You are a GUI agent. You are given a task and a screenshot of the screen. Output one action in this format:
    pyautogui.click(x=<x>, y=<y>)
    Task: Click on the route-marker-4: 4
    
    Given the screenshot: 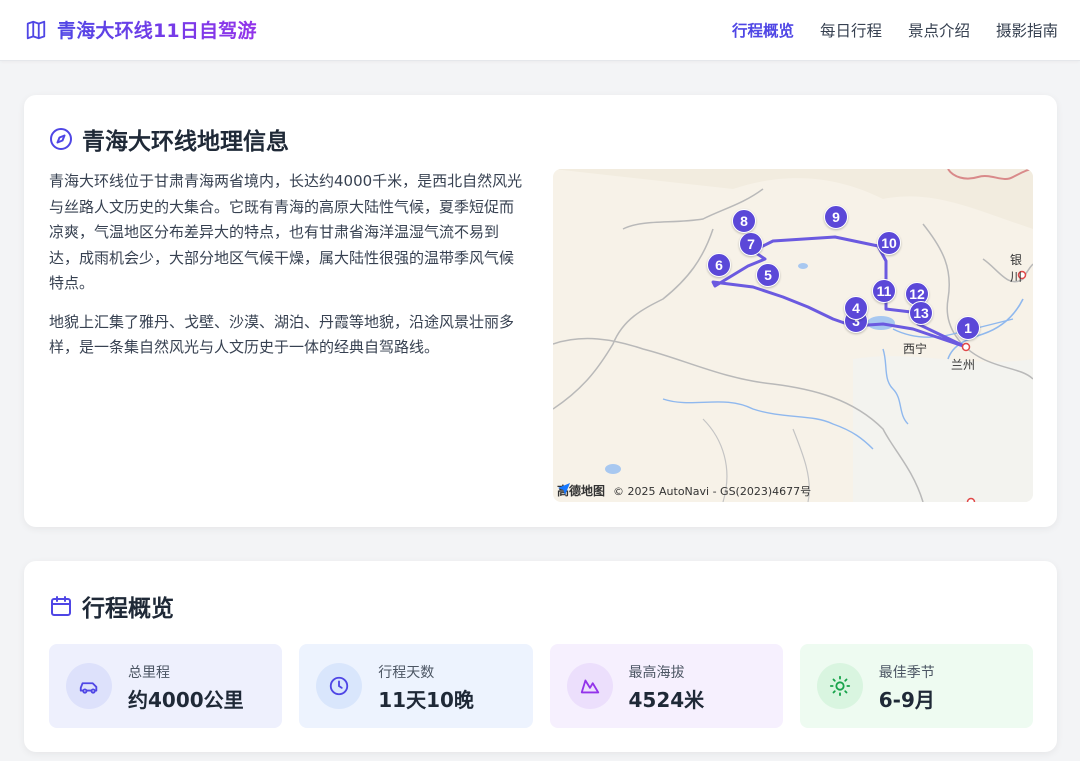 What is the action you would take?
    pyautogui.click(x=856, y=308)
    